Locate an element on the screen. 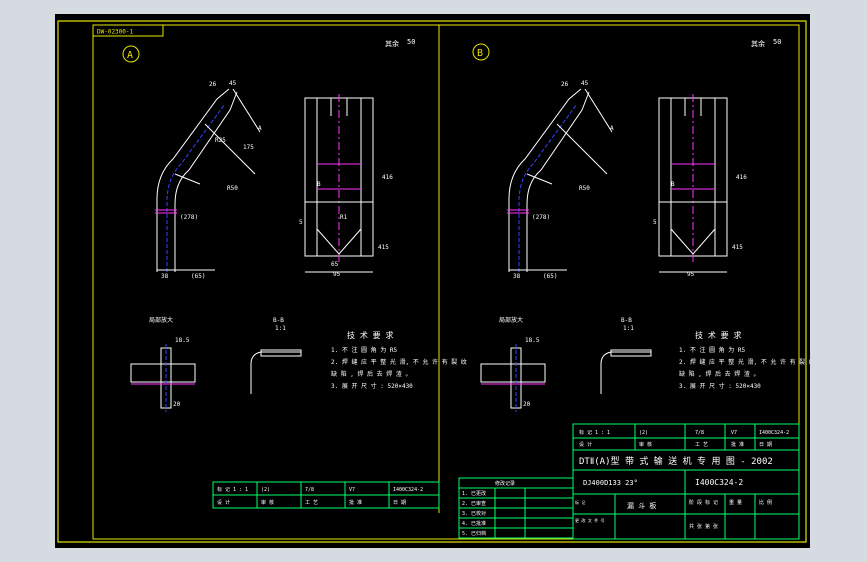 The image size is (867, 562). section-a-label: B-B is located at coordinates (278, 320).